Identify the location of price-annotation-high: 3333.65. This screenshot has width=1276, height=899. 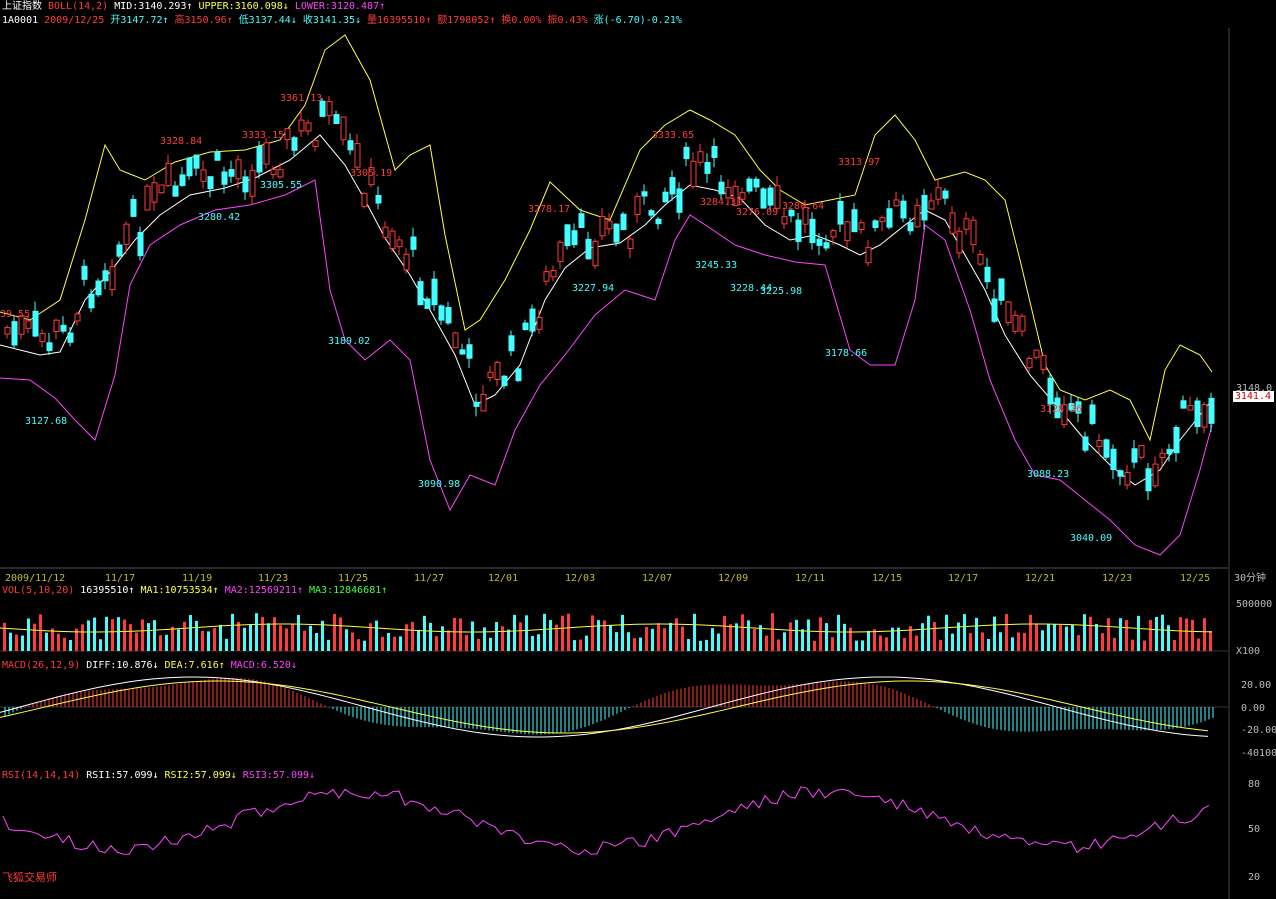
(673, 135).